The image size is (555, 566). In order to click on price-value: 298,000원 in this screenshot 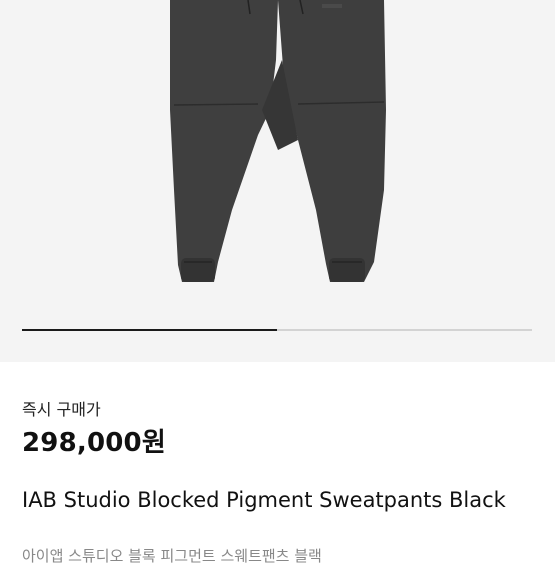, I will do `click(94, 443)`.